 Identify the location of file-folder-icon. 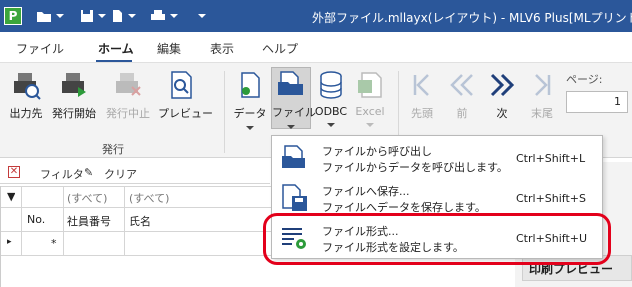
(291, 84).